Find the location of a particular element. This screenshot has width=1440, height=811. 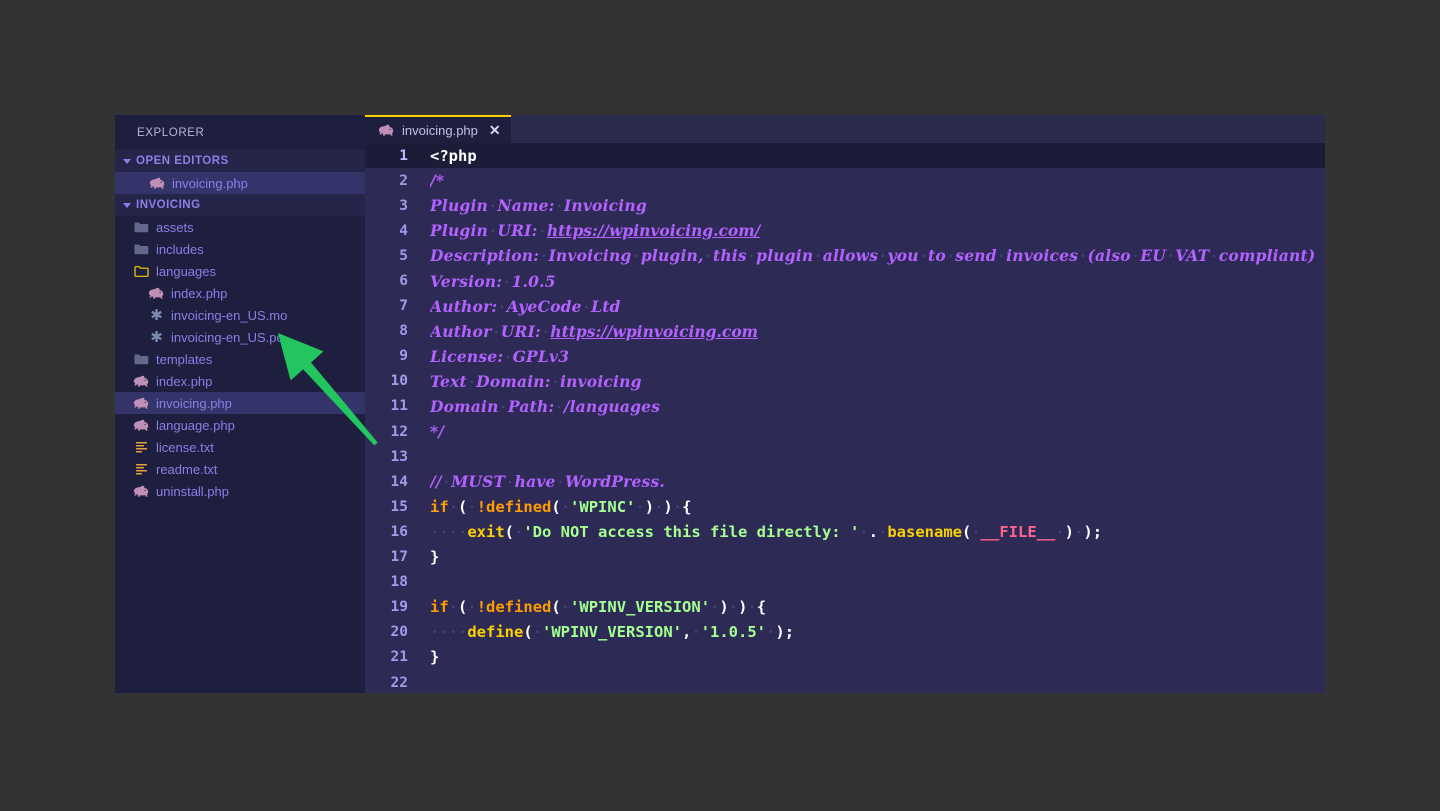

code-line: 7 Author:·AyeCode·Ltd is located at coordinates (845, 306).